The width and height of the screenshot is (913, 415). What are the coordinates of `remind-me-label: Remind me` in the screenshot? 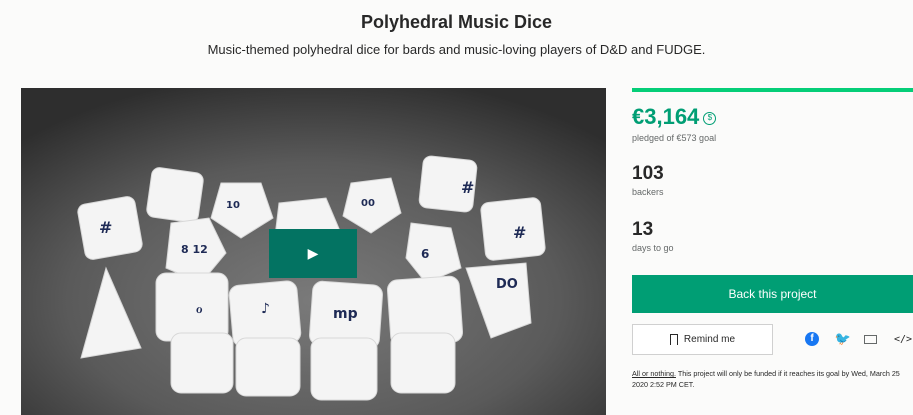 It's located at (709, 339).